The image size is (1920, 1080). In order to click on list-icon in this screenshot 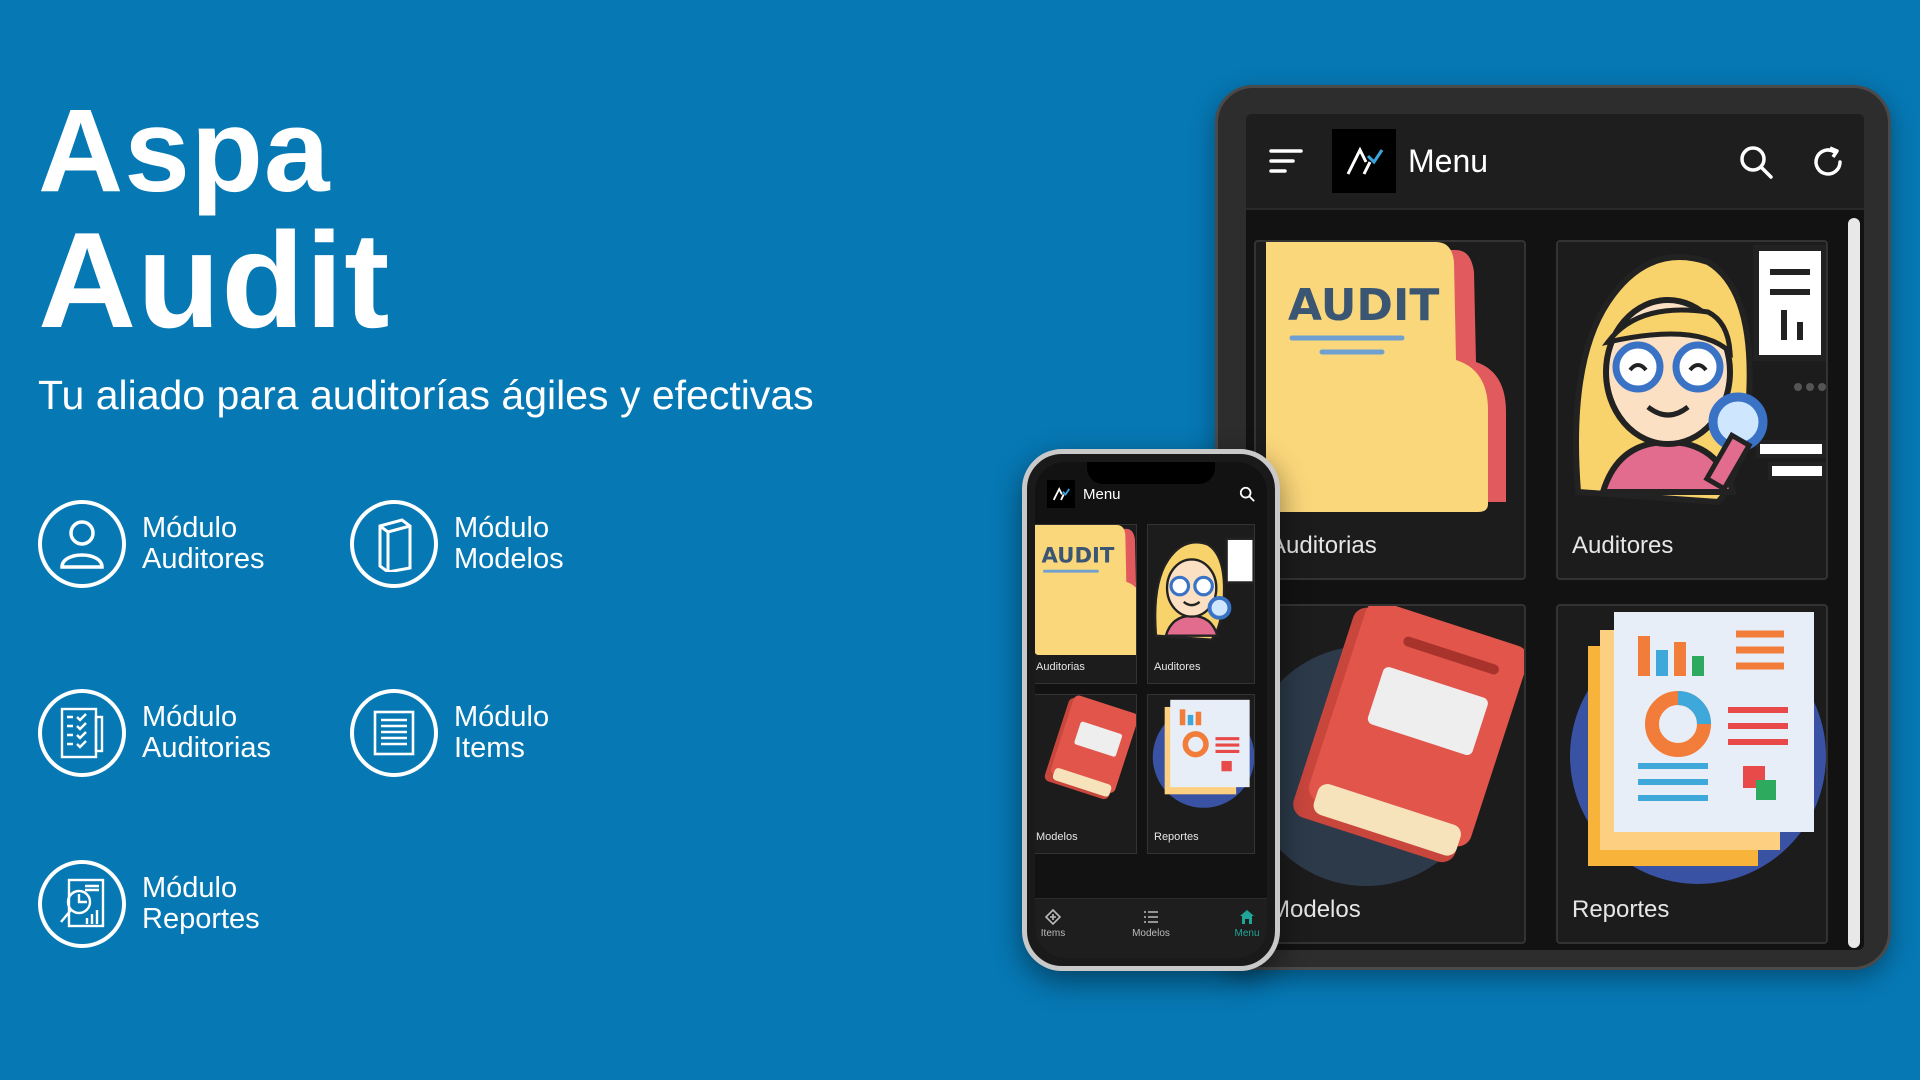, I will do `click(1151, 917)`.